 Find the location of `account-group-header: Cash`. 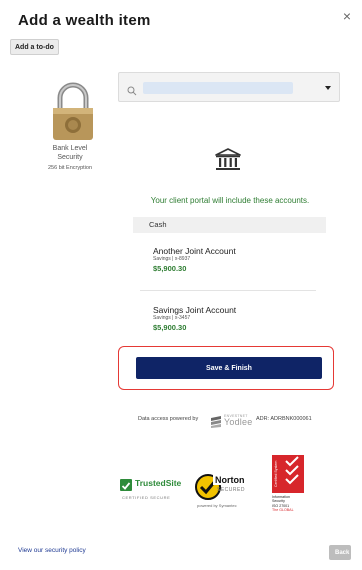

account-group-header: Cash is located at coordinates (229, 225).